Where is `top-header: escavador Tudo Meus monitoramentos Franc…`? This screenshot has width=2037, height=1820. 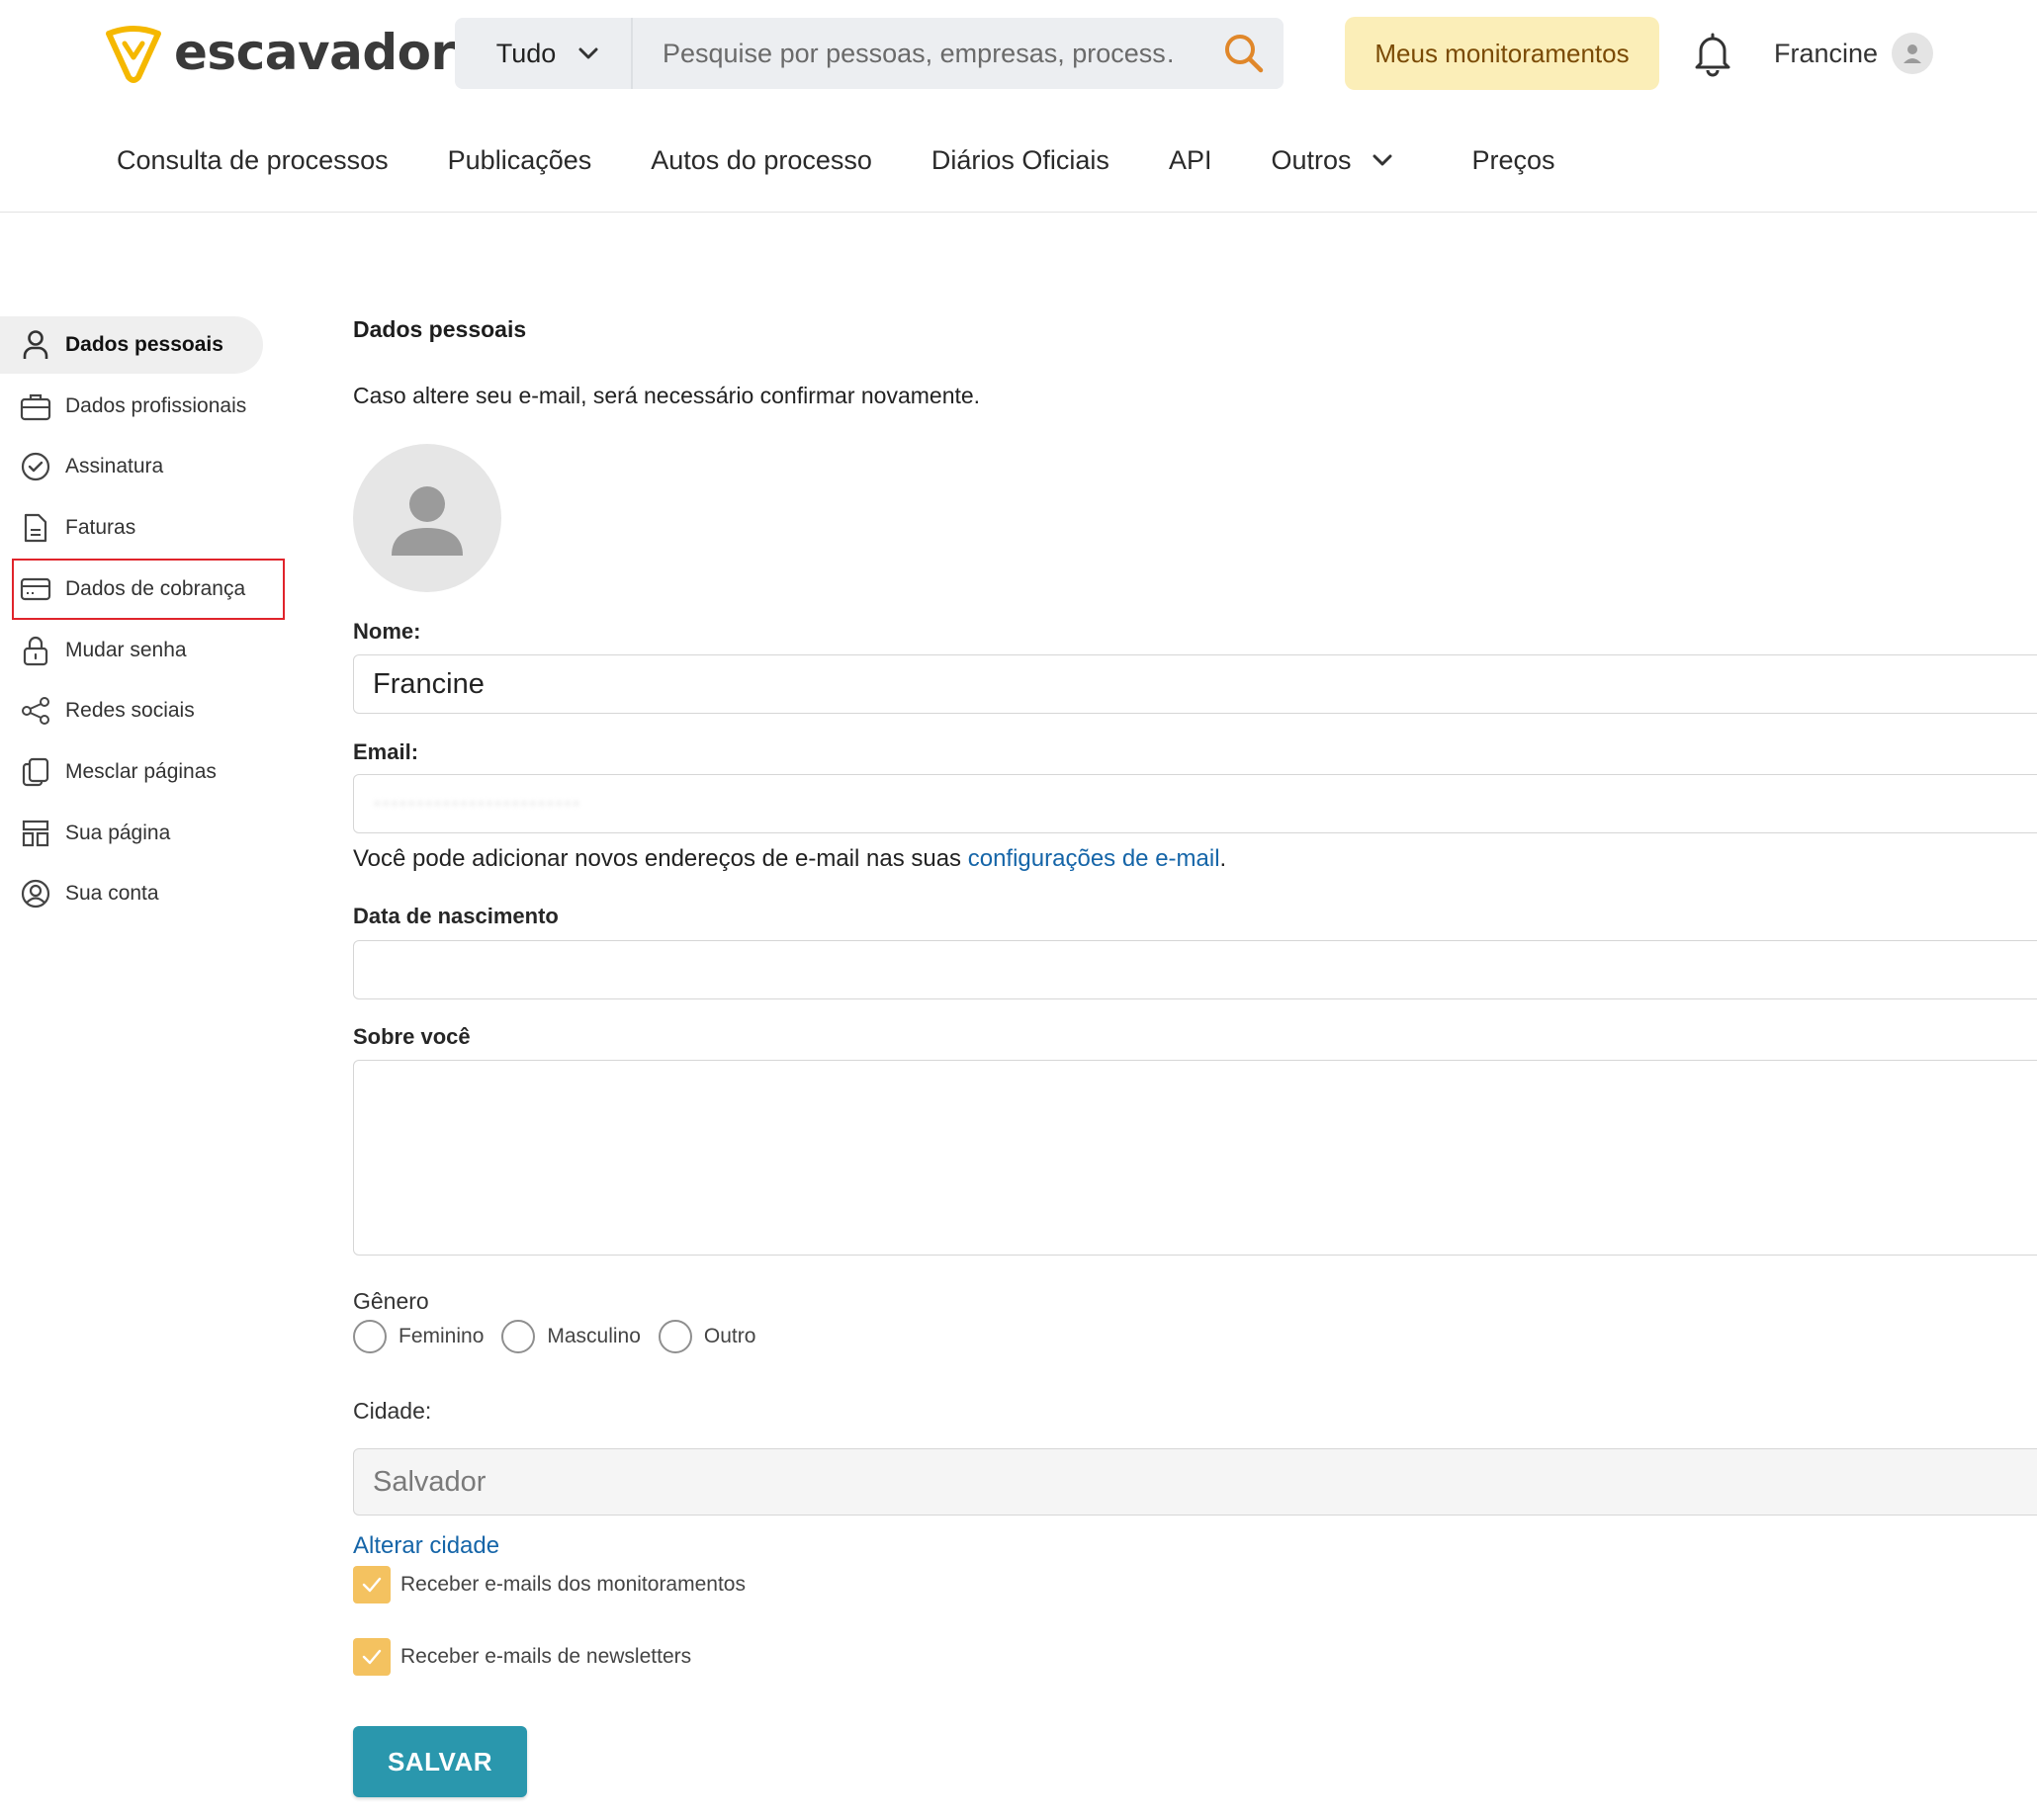
top-header: escavador Tudo Meus monitoramentos Franc… is located at coordinates (1018, 106).